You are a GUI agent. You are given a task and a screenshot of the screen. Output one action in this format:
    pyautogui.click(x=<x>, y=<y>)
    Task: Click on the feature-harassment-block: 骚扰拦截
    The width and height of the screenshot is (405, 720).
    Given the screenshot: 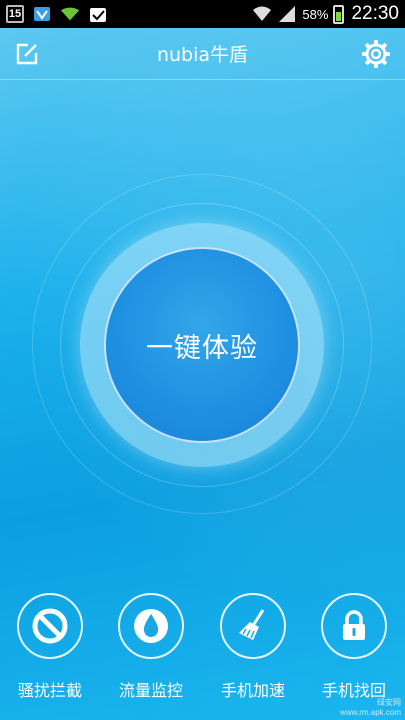 What is the action you would take?
    pyautogui.click(x=50, y=647)
    